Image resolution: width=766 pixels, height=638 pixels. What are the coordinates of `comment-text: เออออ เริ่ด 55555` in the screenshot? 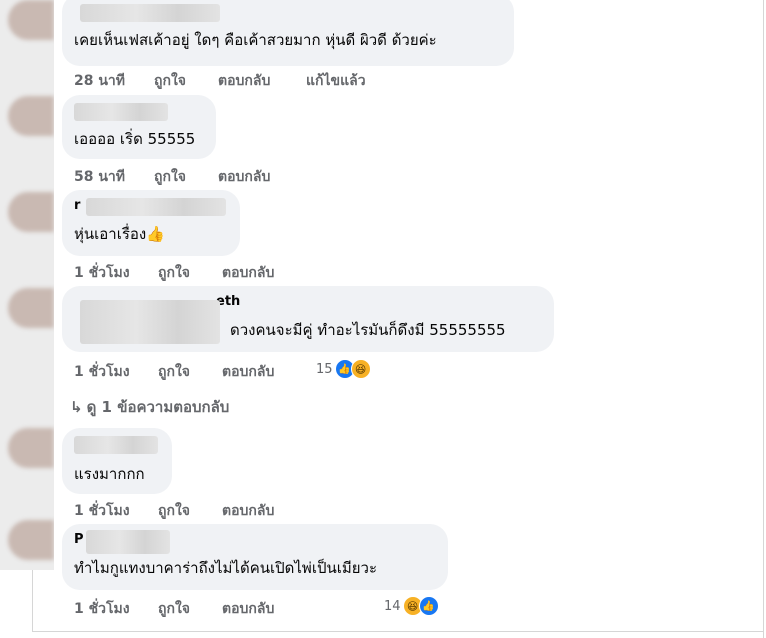 It's located at (135, 139).